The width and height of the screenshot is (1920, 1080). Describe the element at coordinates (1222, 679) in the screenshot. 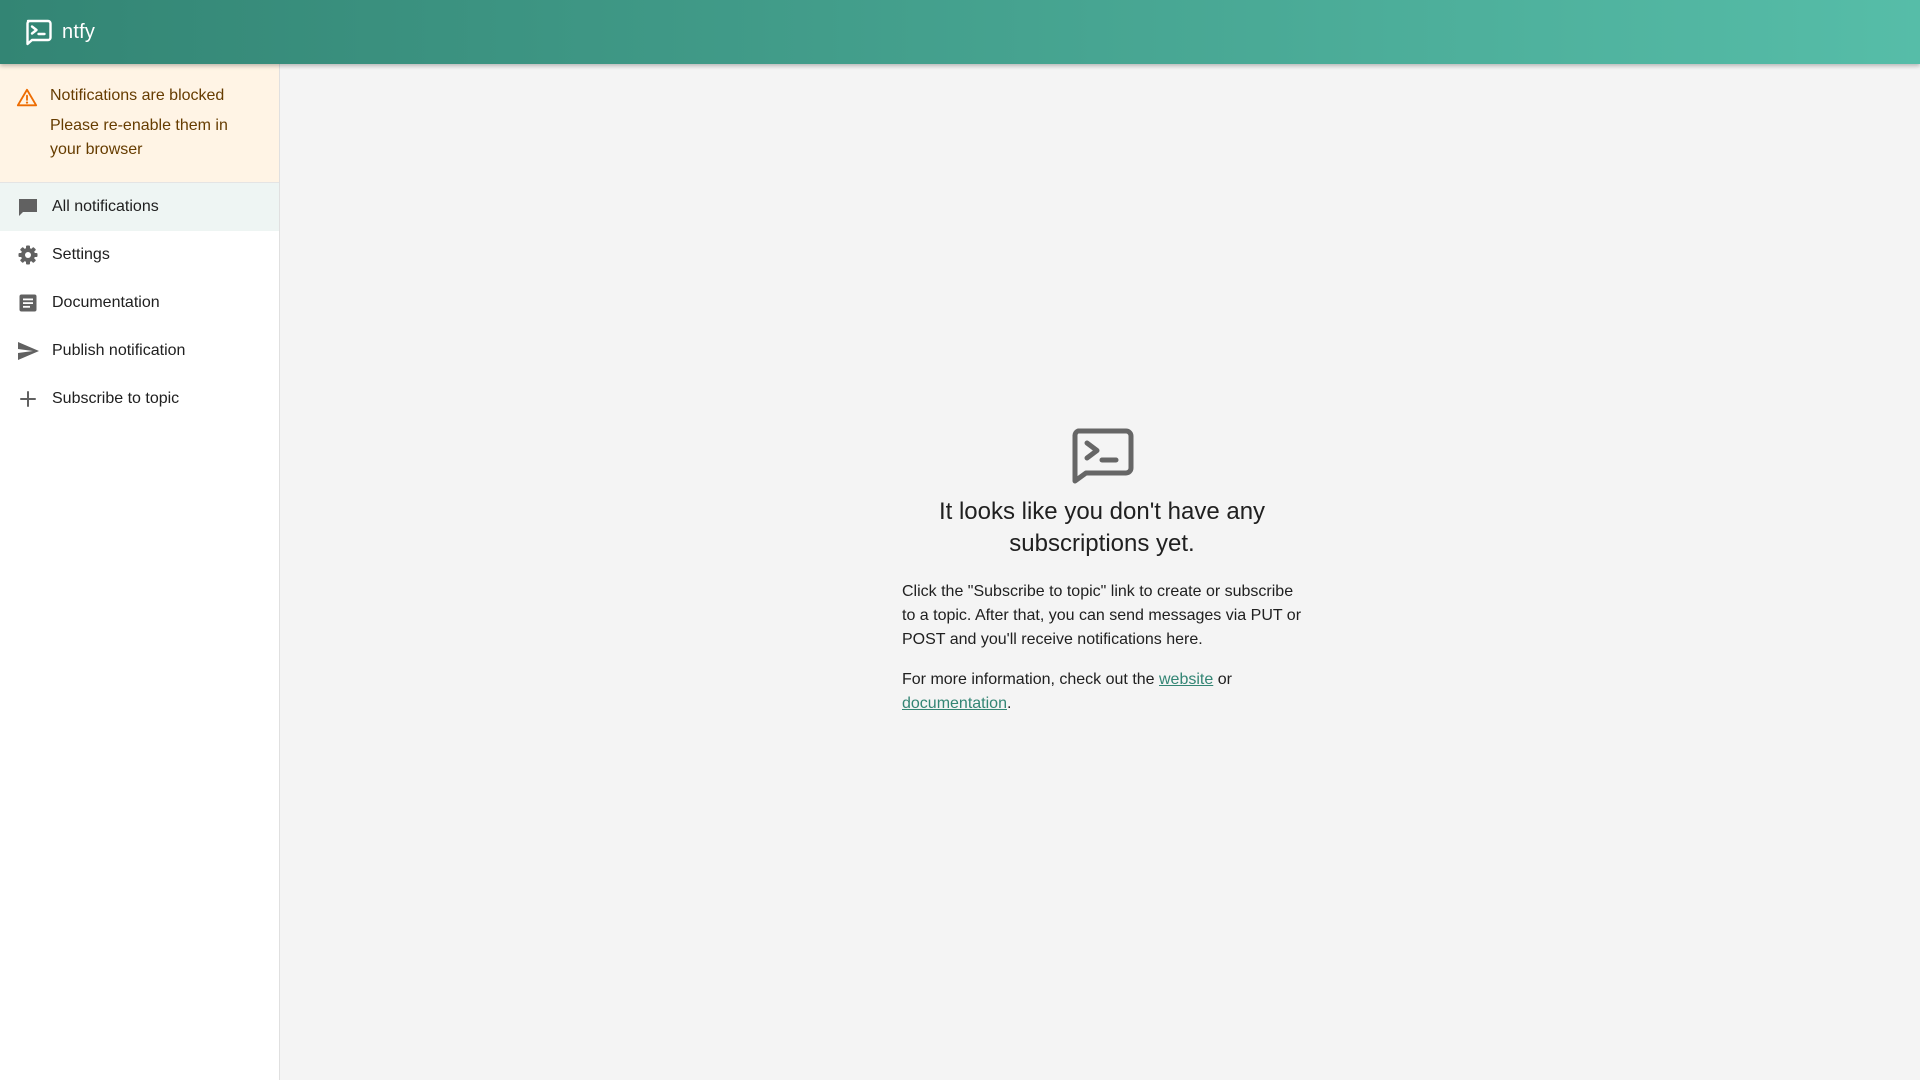

I see `info-middle: or` at that location.